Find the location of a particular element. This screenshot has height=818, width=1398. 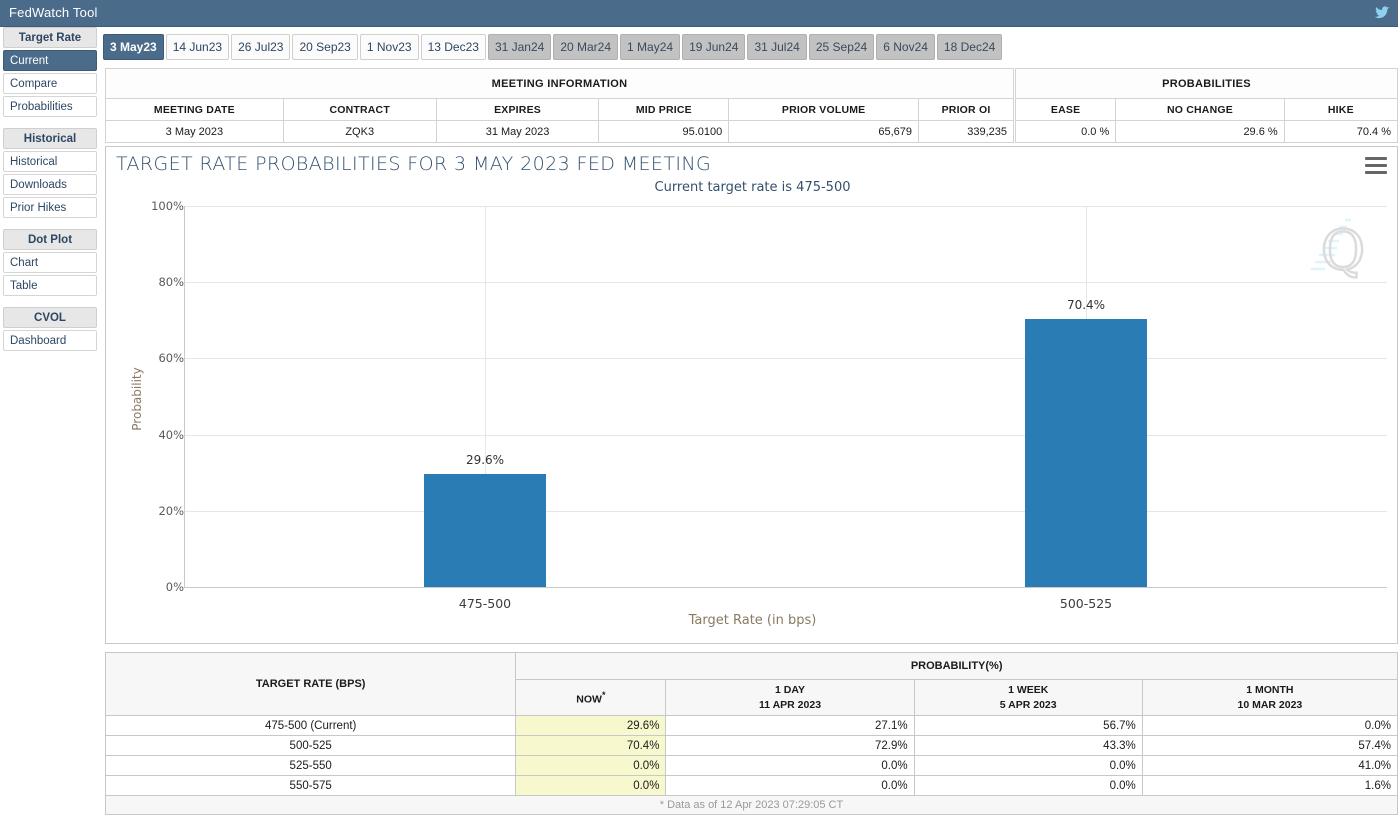

tab-14-jun23: 14 Jun23 is located at coordinates (197, 47).